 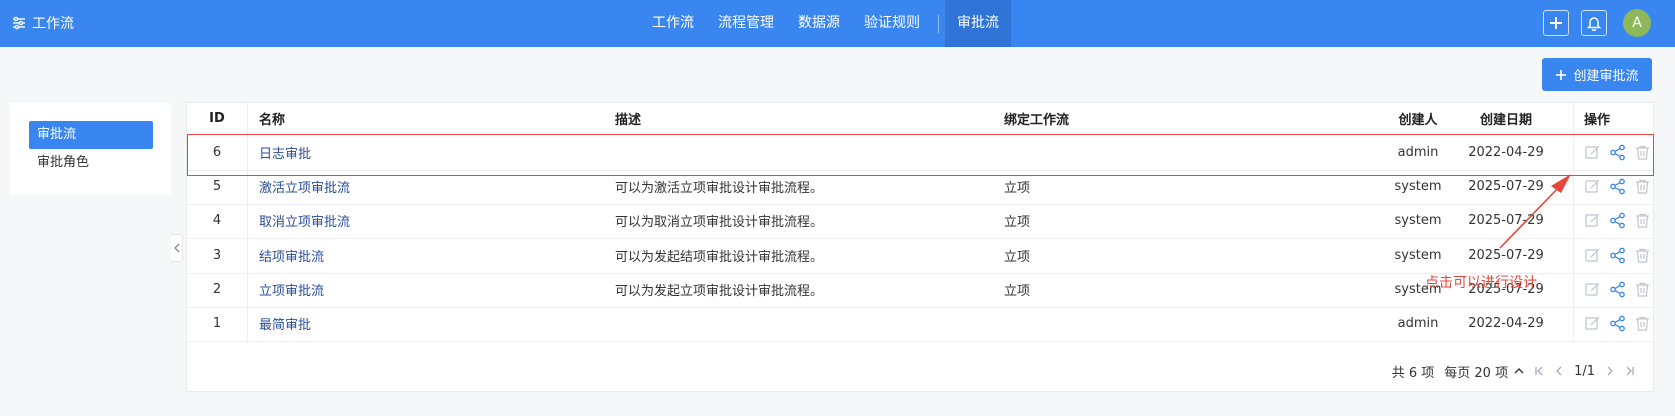 I want to click on nav-item-validation-rules: 验证规则, so click(x=892, y=23).